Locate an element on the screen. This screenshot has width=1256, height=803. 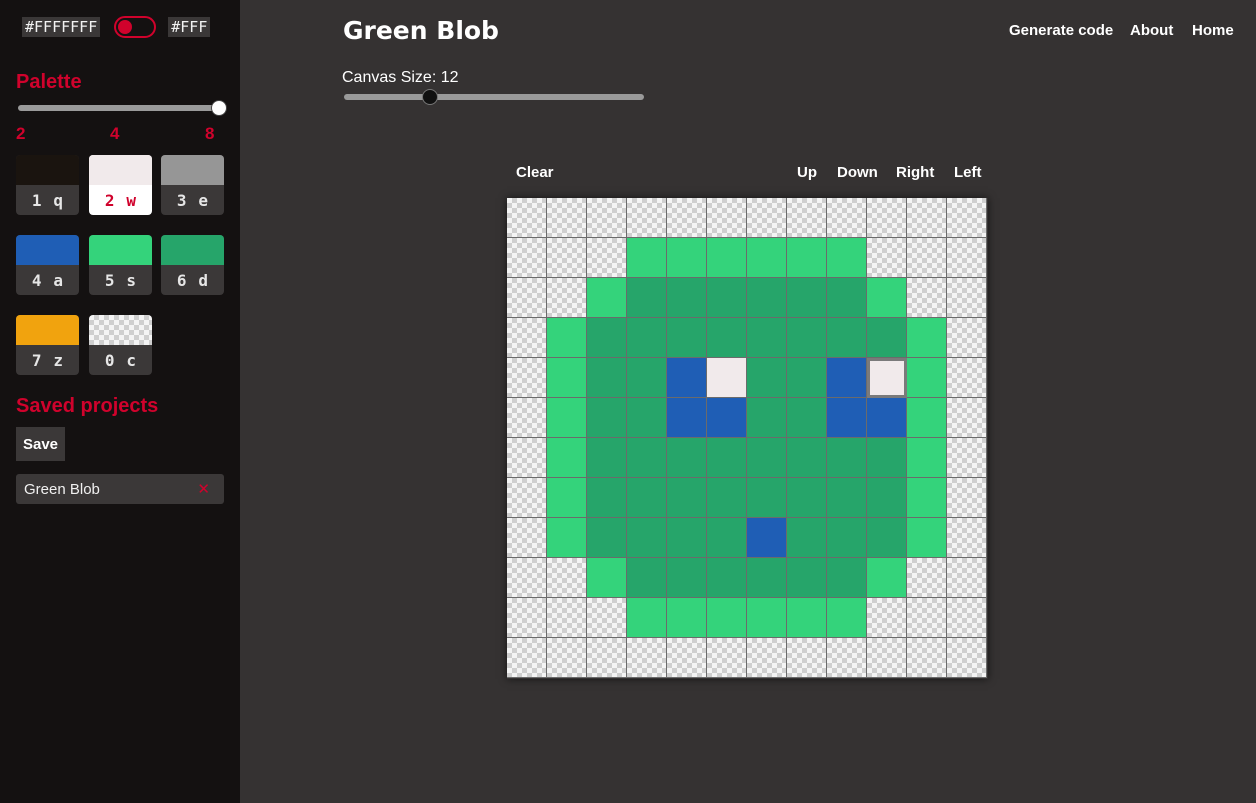
palette-swatch-3: 3e is located at coordinates (192, 185).